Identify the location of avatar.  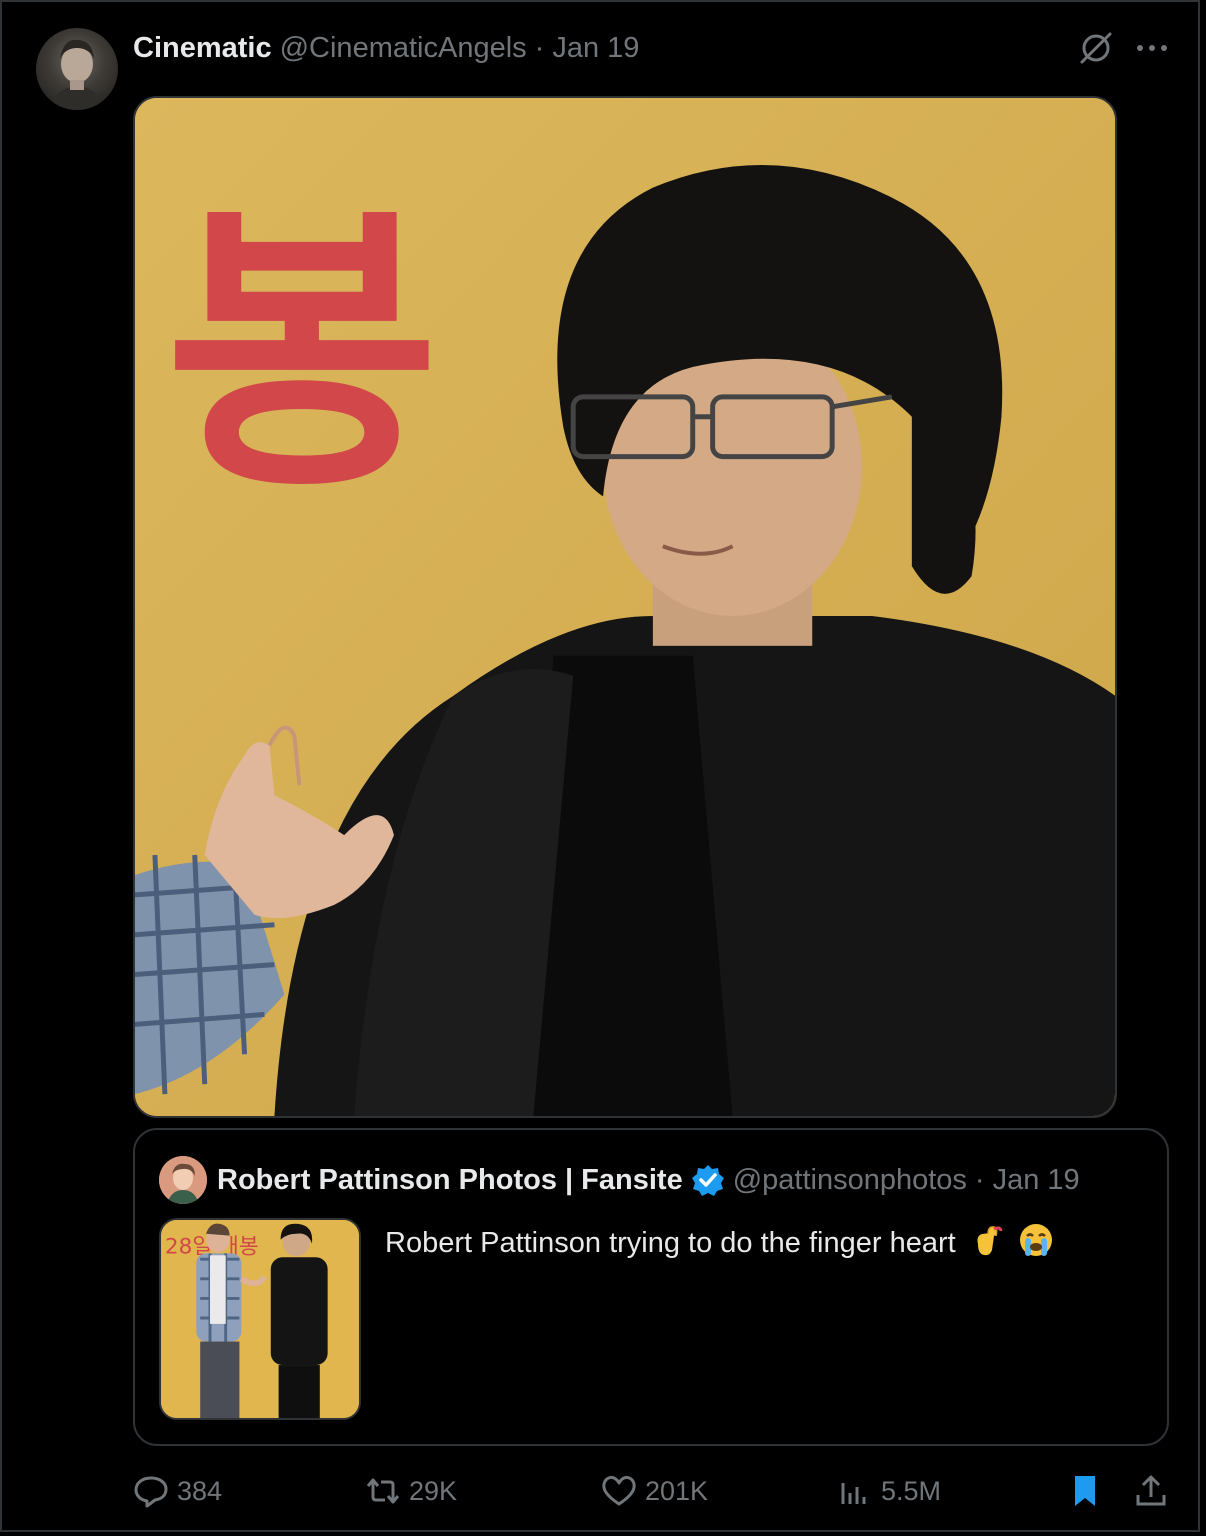
(77, 69).